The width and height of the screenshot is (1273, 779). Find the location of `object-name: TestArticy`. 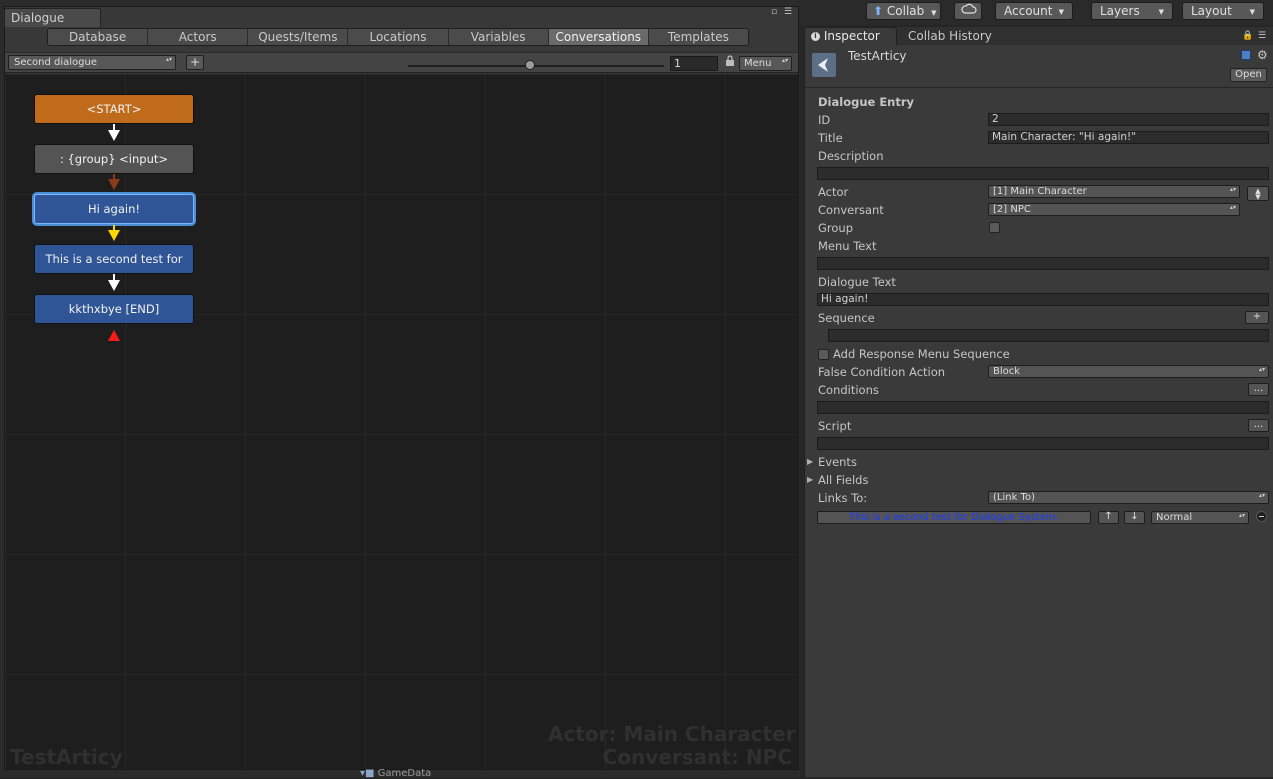

object-name: TestArticy is located at coordinates (877, 56).